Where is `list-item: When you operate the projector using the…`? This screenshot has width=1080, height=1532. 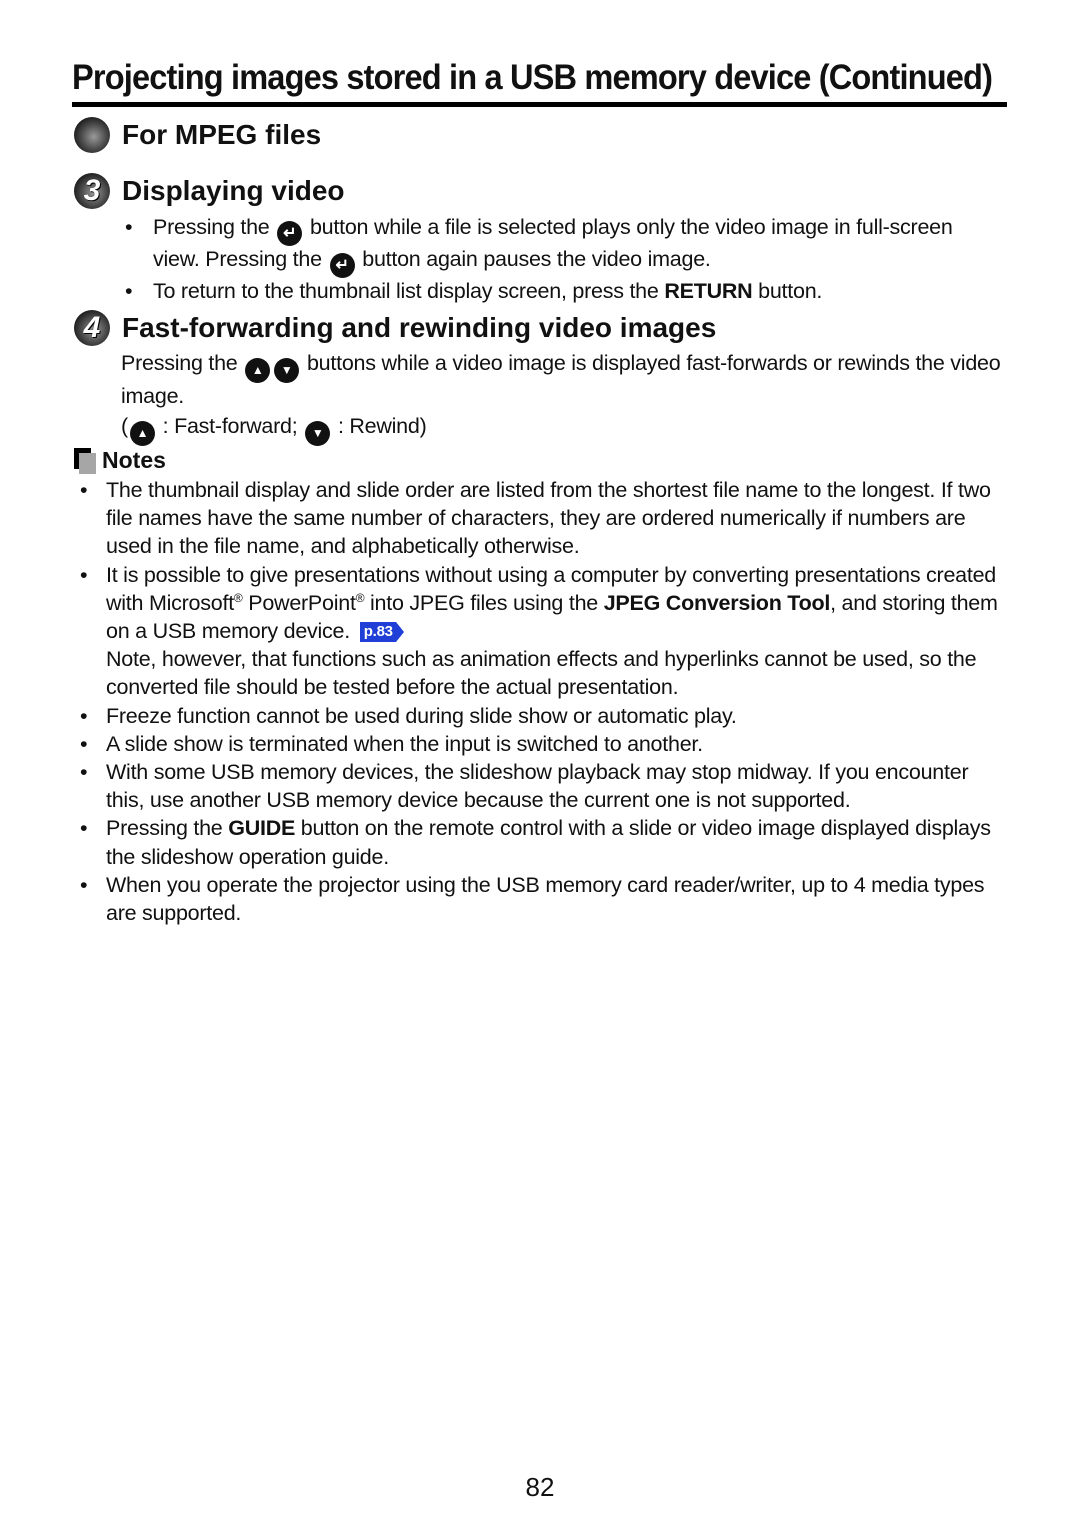 list-item: When you operate the projector using the… is located at coordinates (542, 899).